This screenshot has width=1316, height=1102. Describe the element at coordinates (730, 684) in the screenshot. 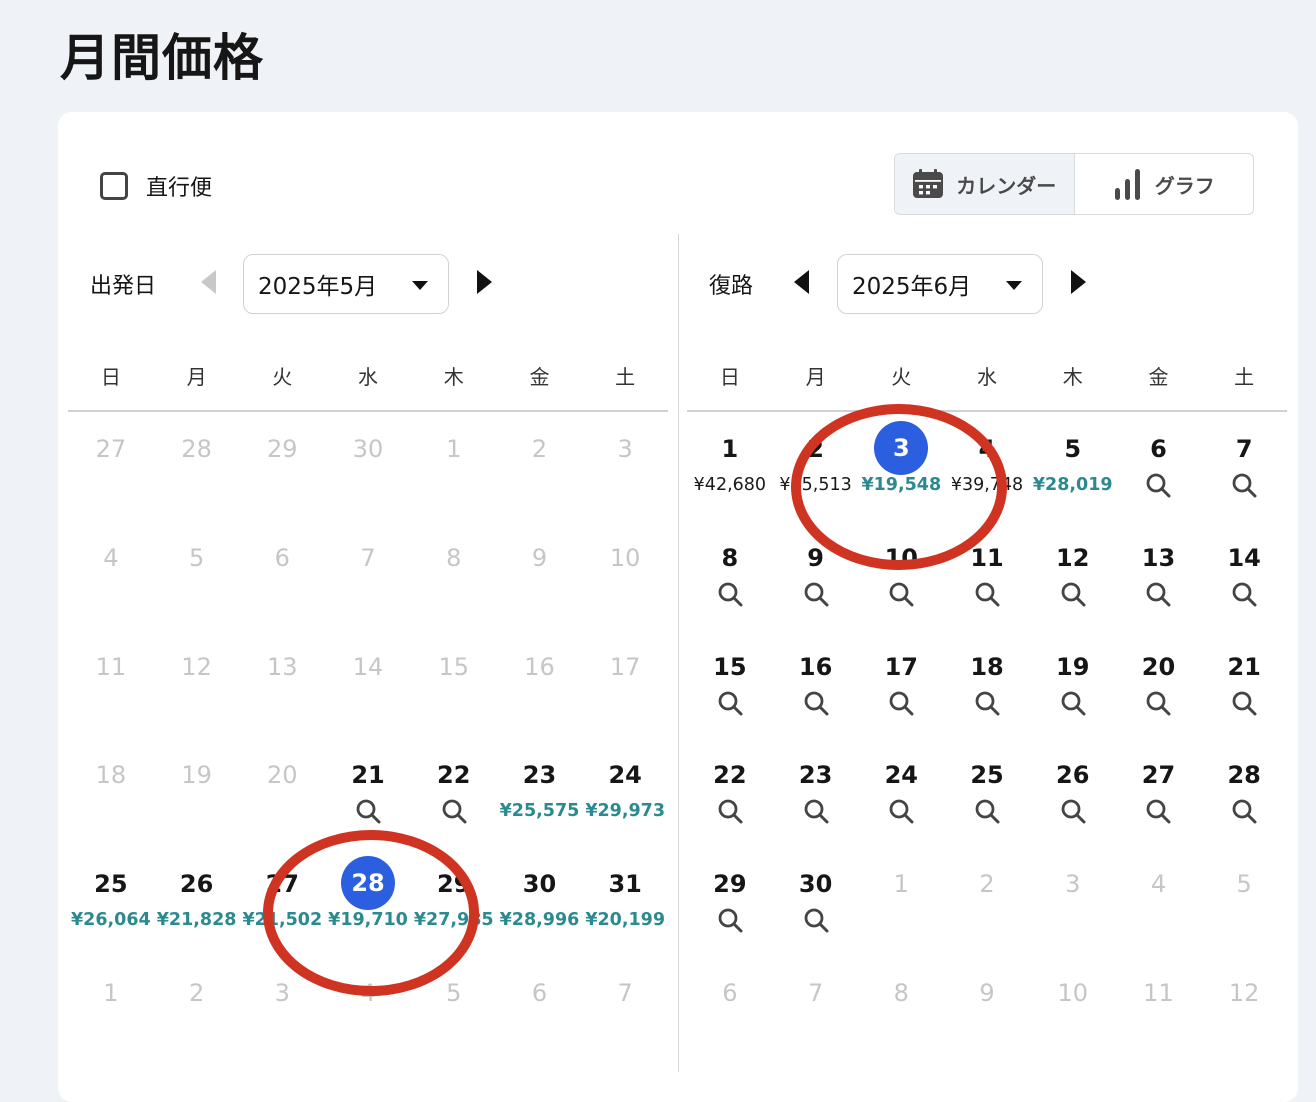

I see `calendar-day: 15` at that location.